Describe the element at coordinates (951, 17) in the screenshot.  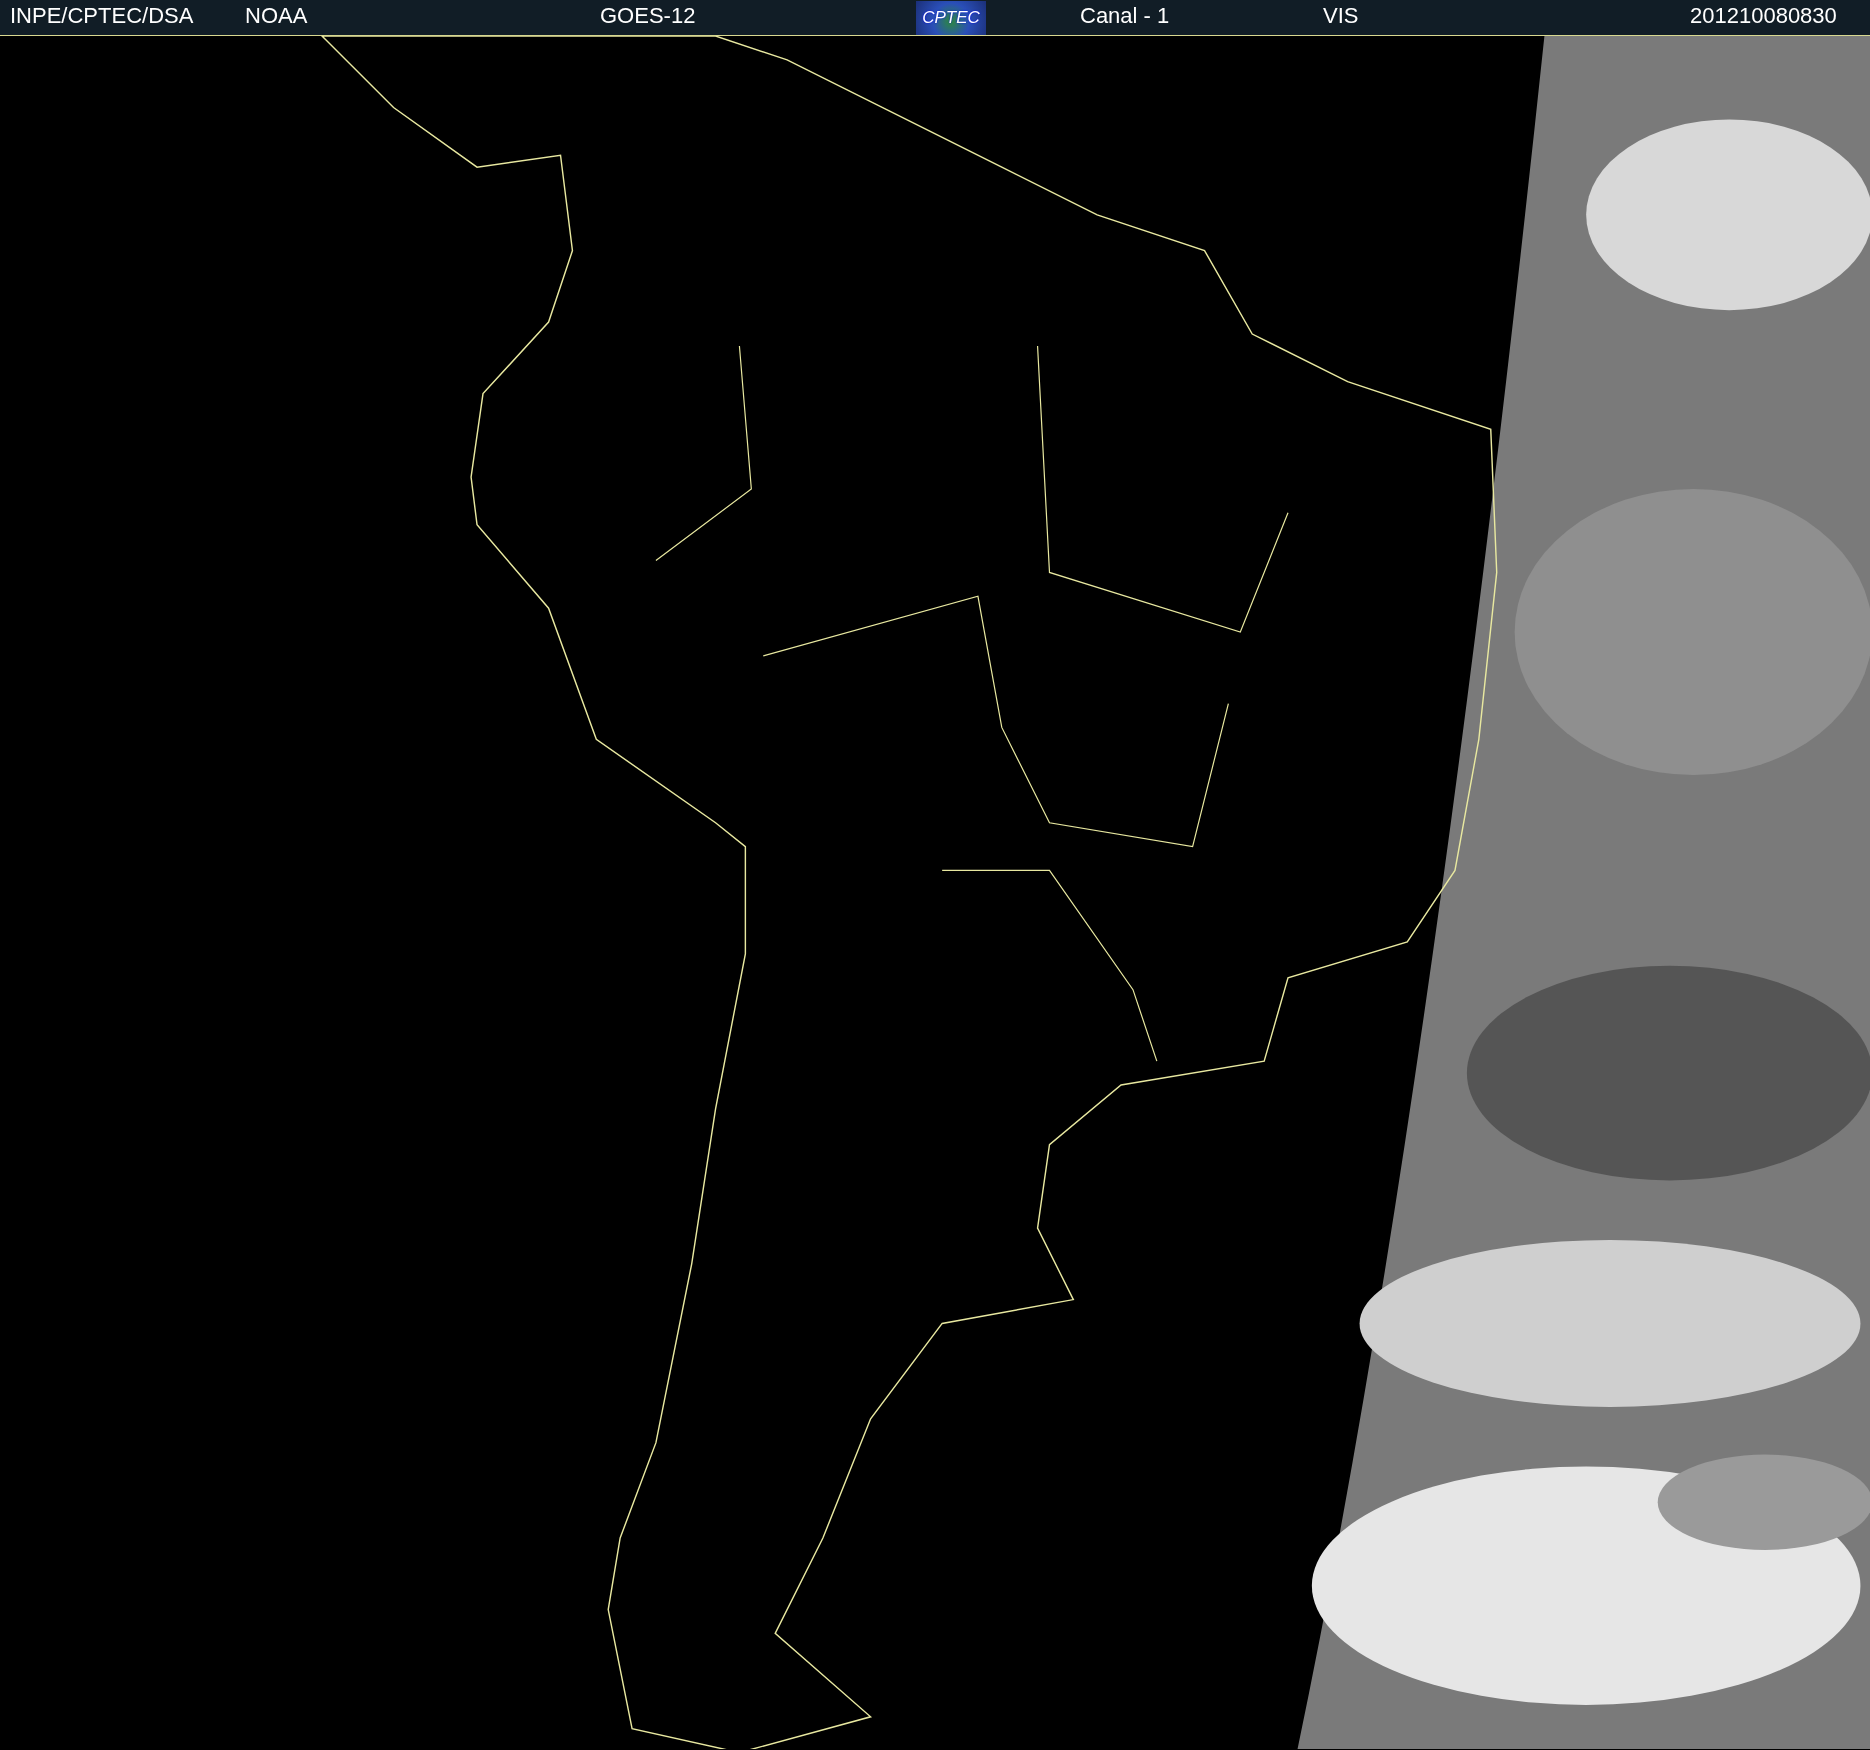
I see `logo: CPTEC` at that location.